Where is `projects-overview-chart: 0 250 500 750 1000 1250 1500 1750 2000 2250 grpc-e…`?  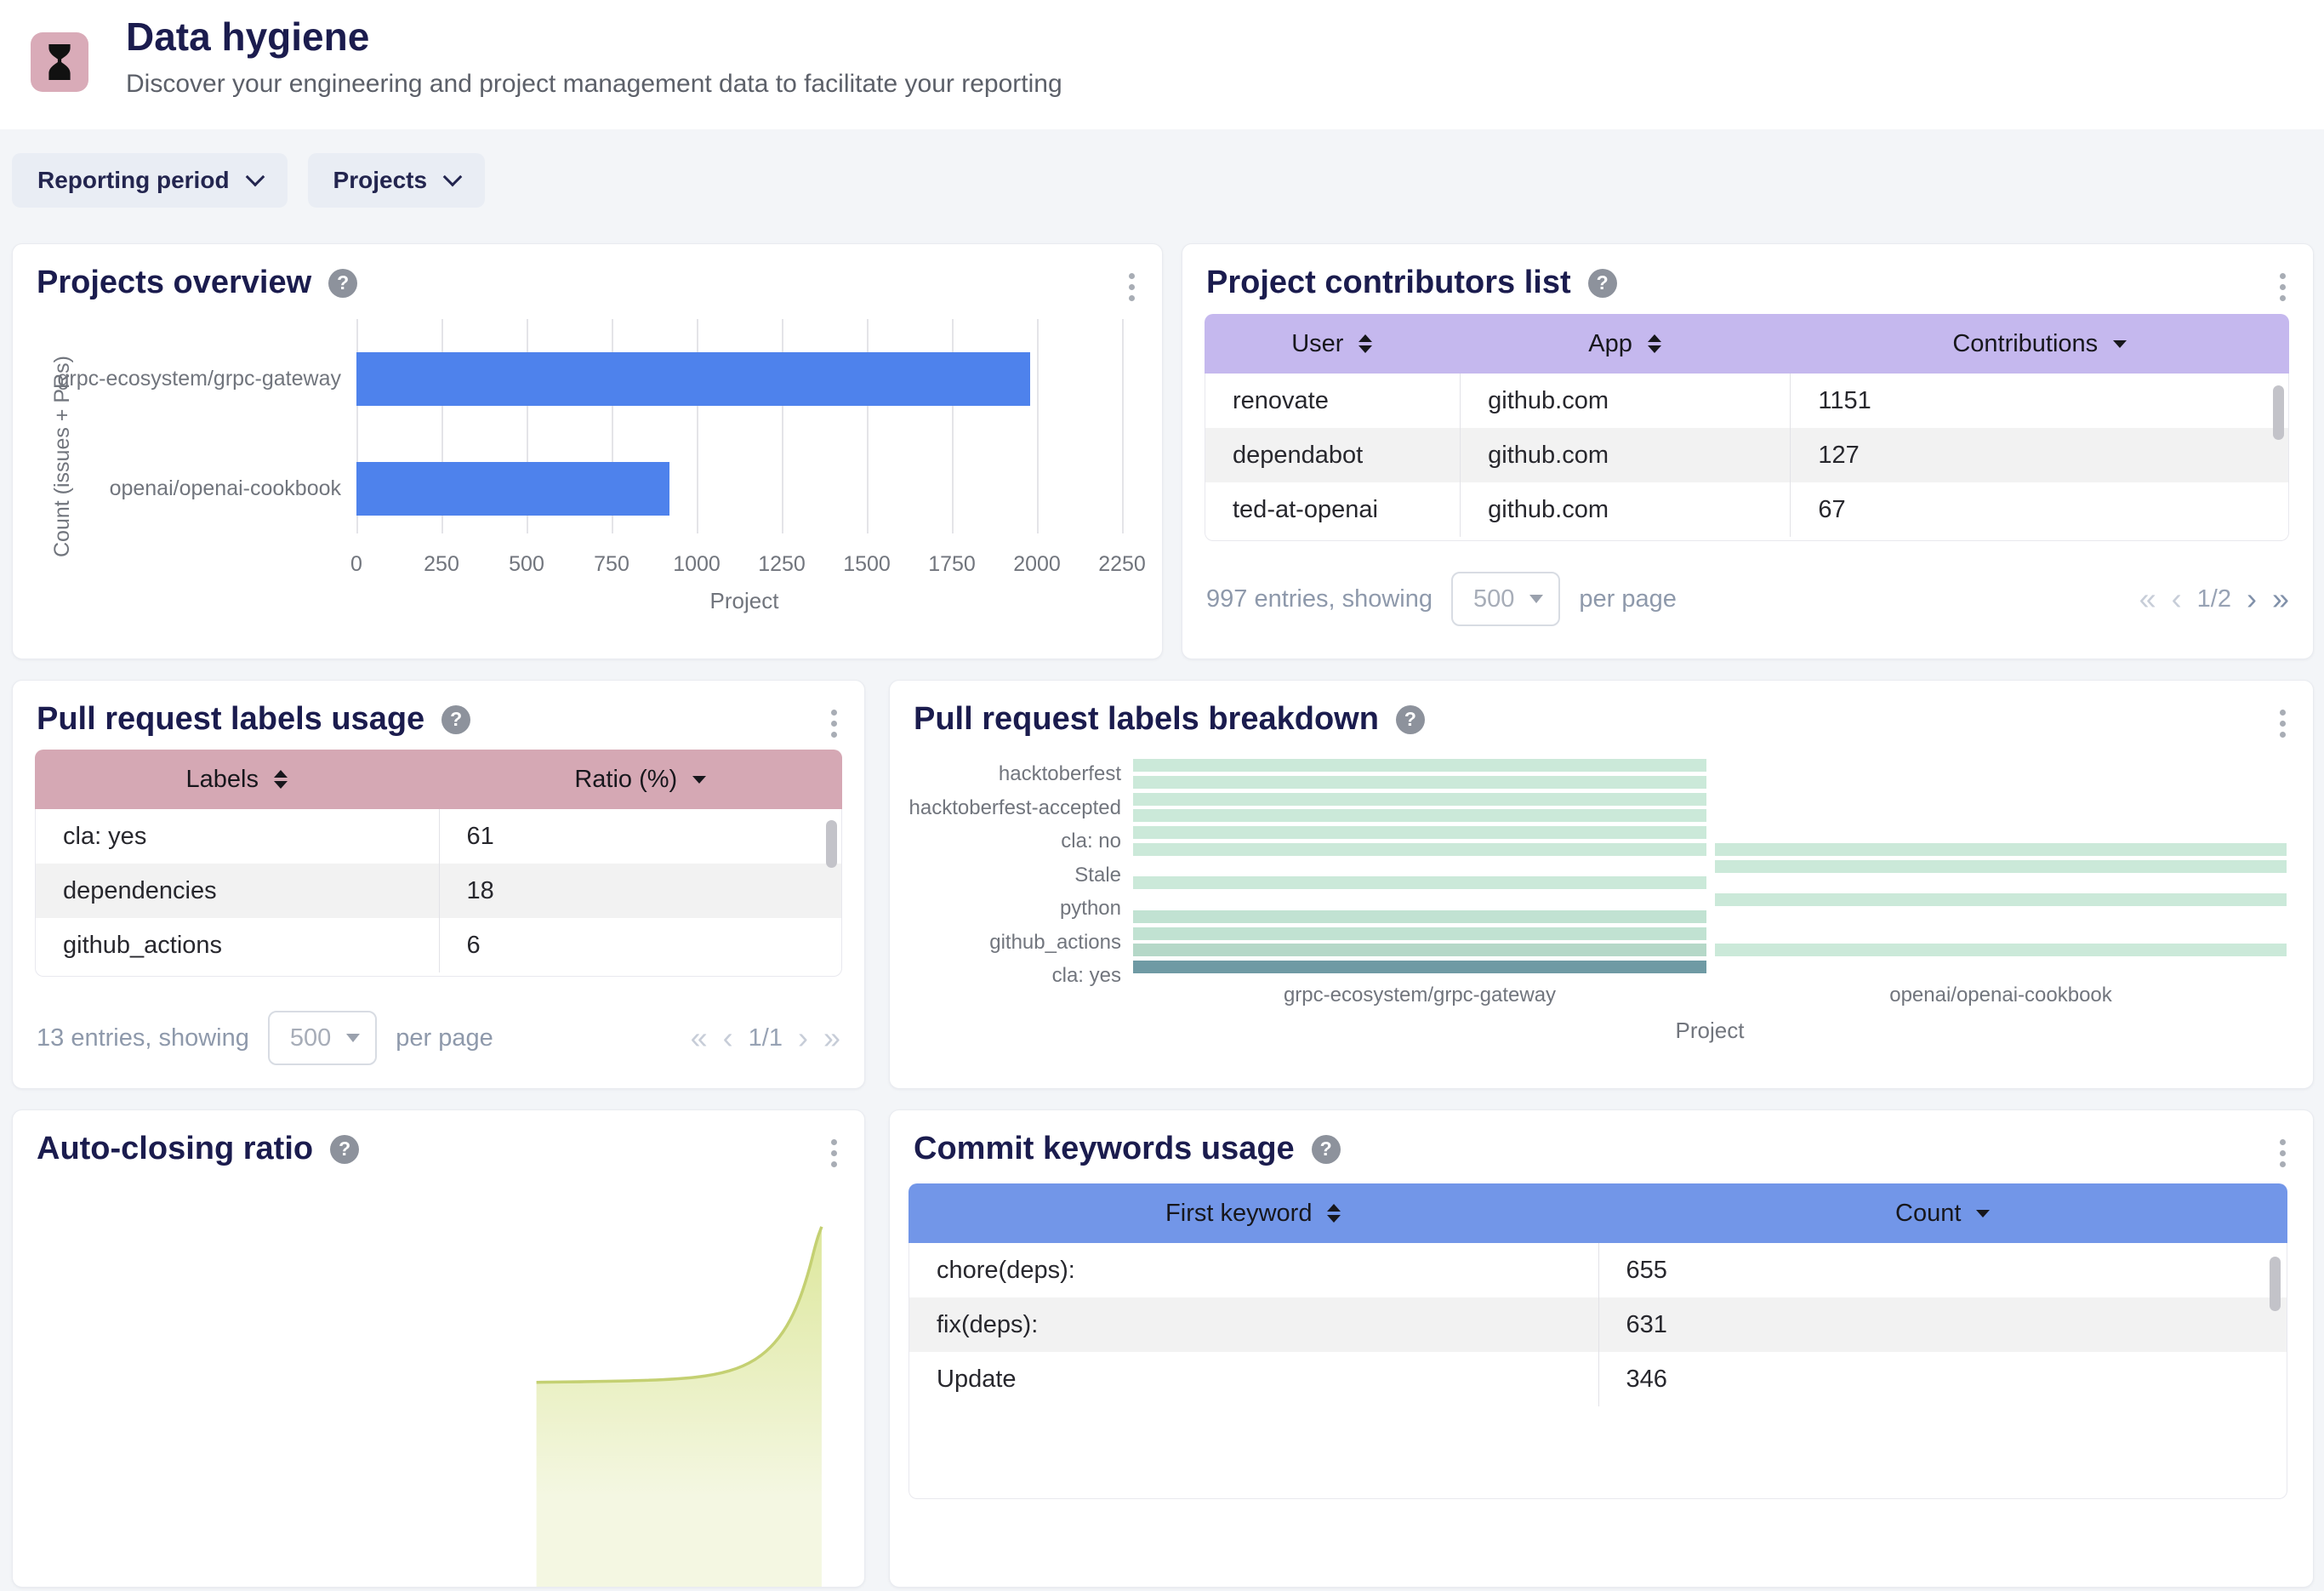 projects-overview-chart: 0 250 500 750 1000 1250 1500 1750 2000 2250 grpc-e… is located at coordinates (587, 451).